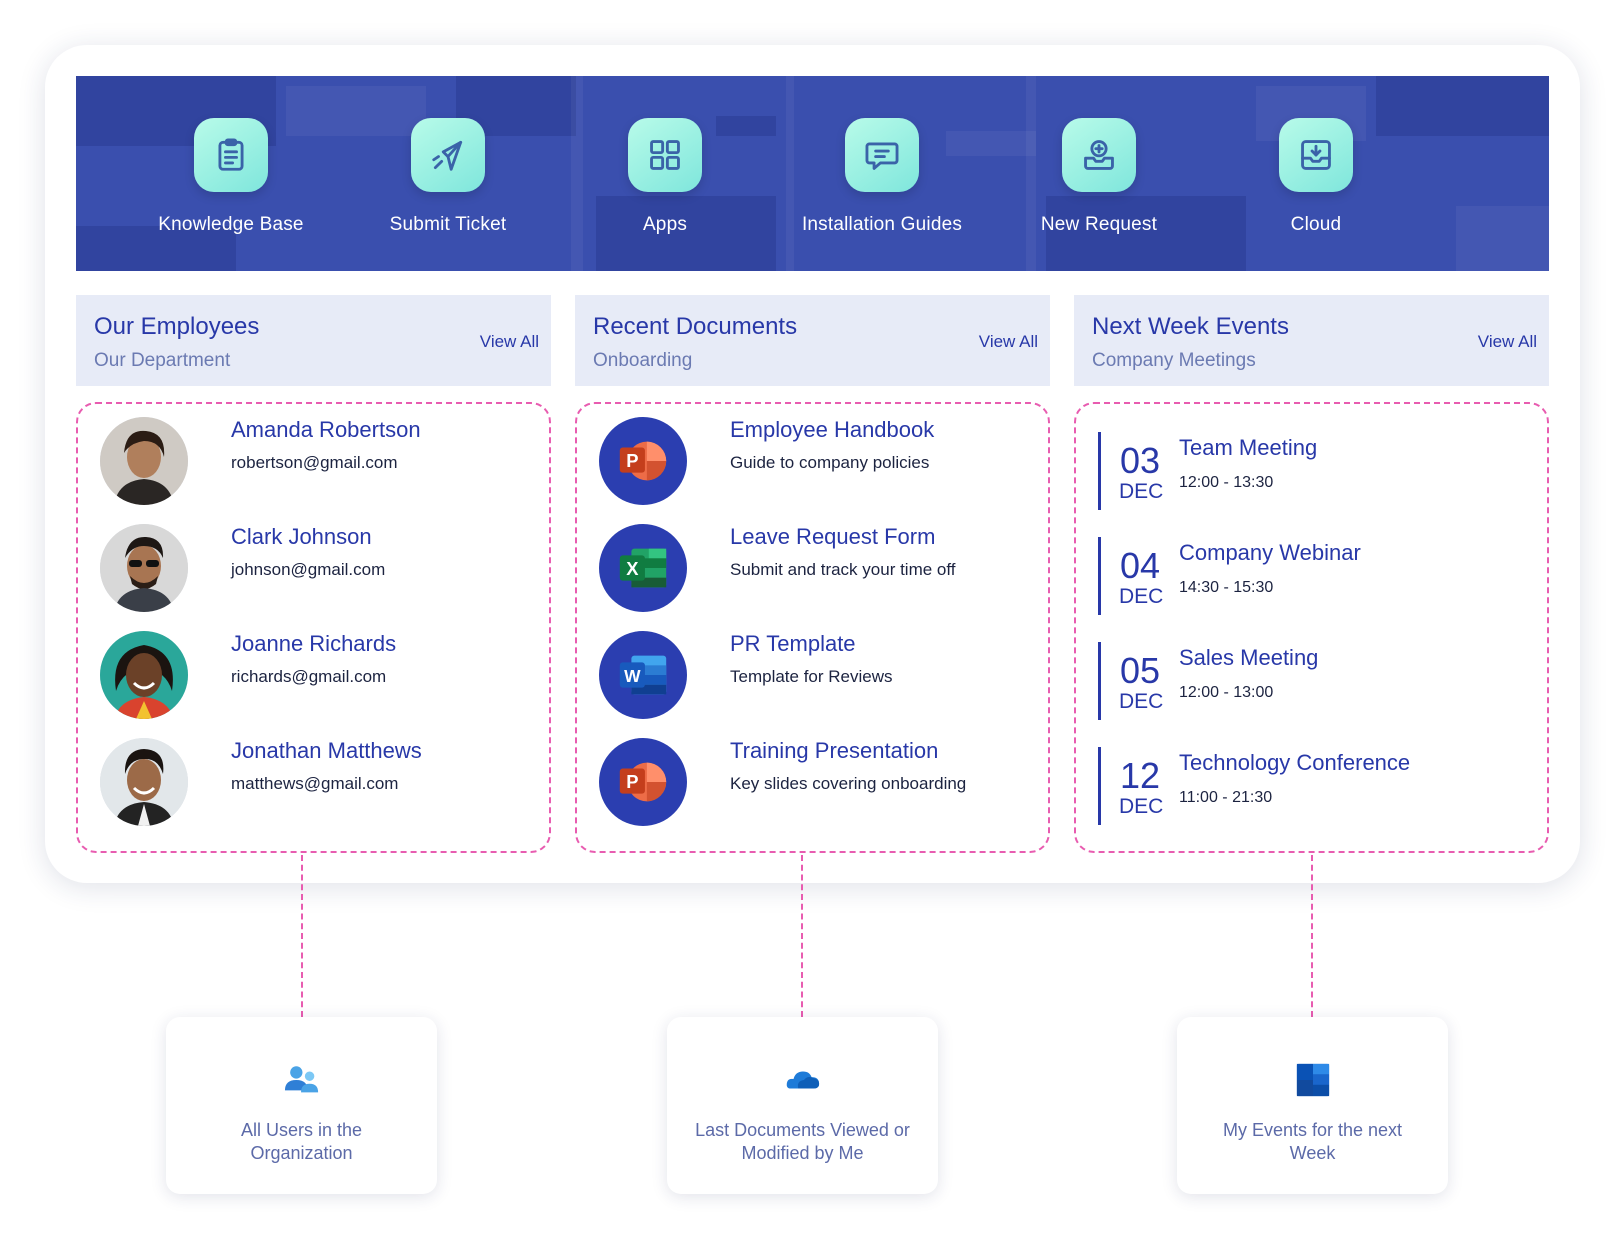 This screenshot has width=1617, height=1242. I want to click on source-card-documents: Last Documents Viewed or Modified by Me, so click(802, 1105).